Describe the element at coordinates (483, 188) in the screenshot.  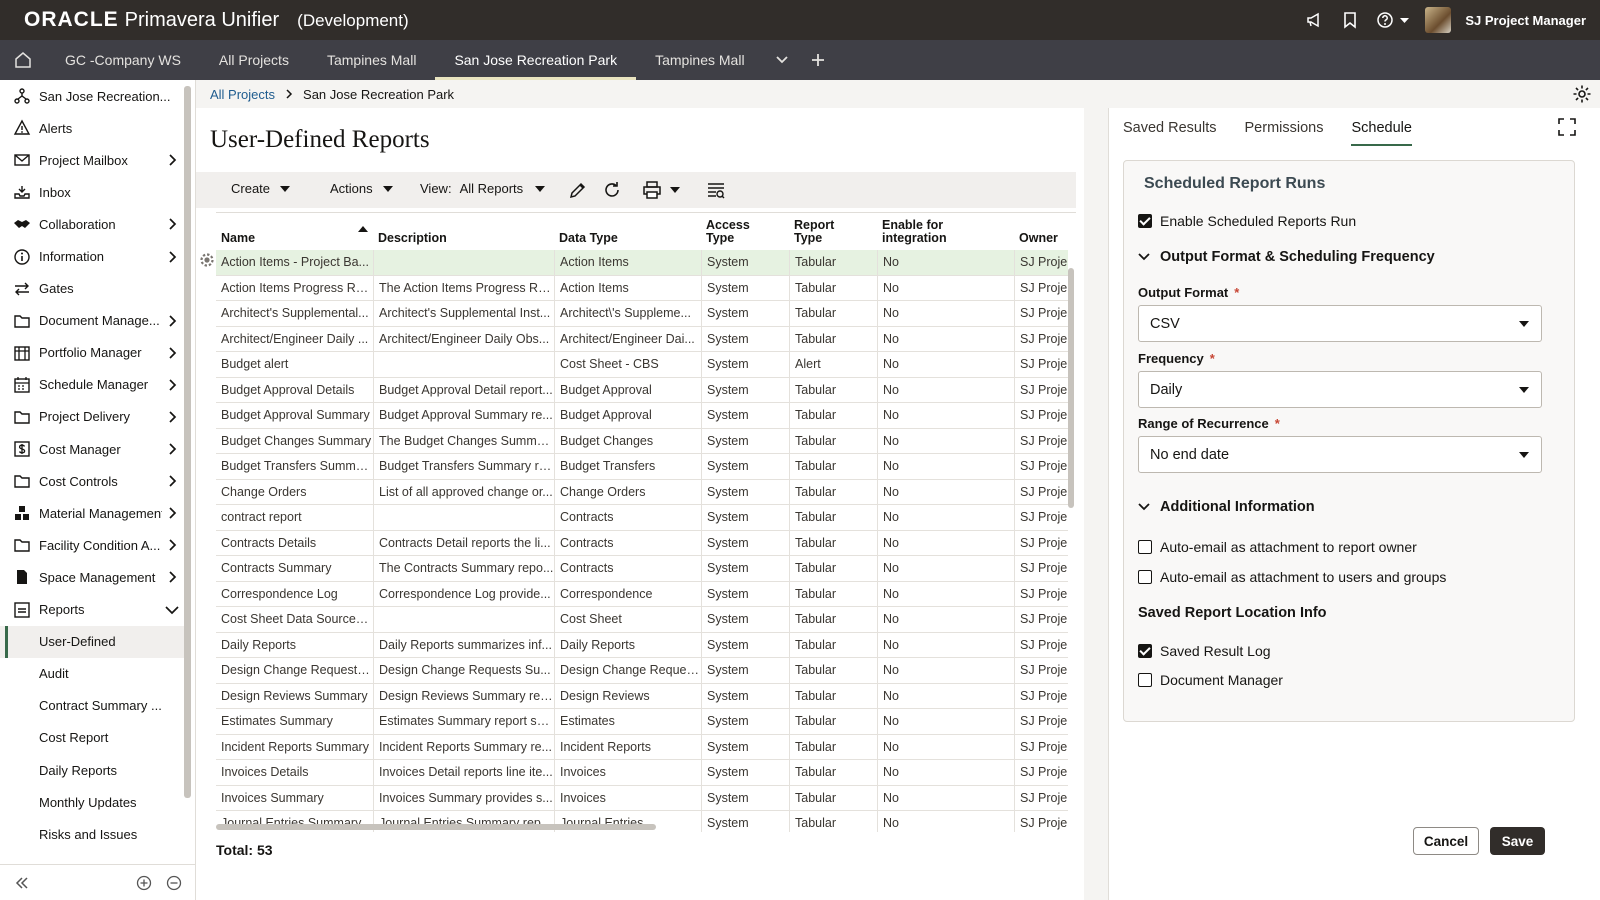
I see `view-selector: View: All Reports` at that location.